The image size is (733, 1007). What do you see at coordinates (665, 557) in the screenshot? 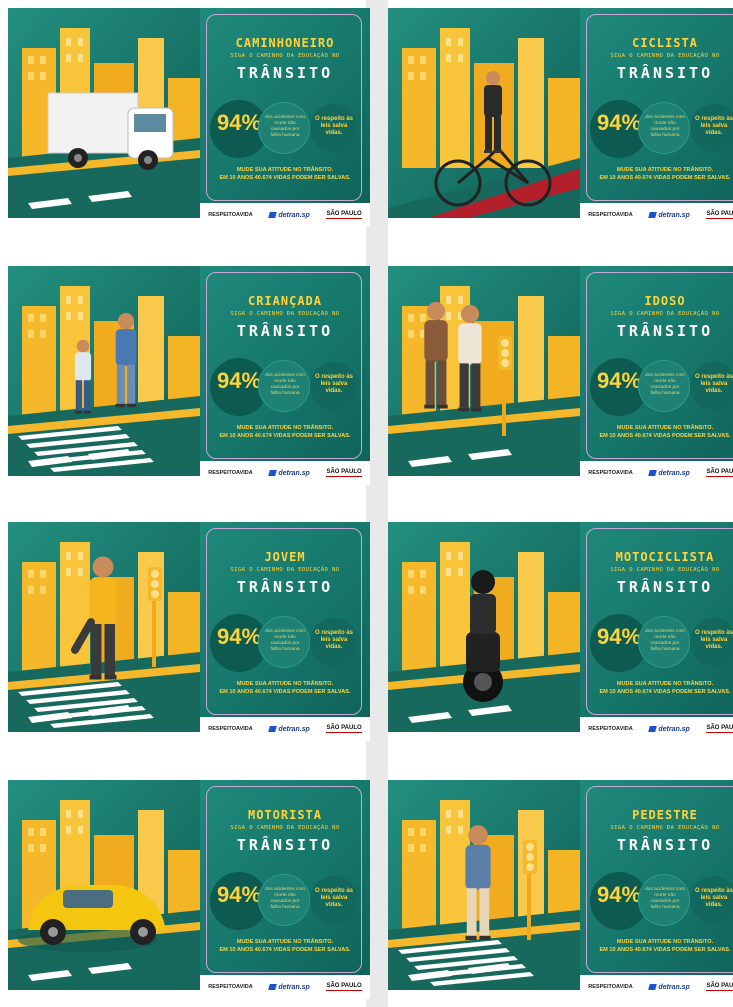
I see `poster-title: MOTOCICLISTA` at bounding box center [665, 557].